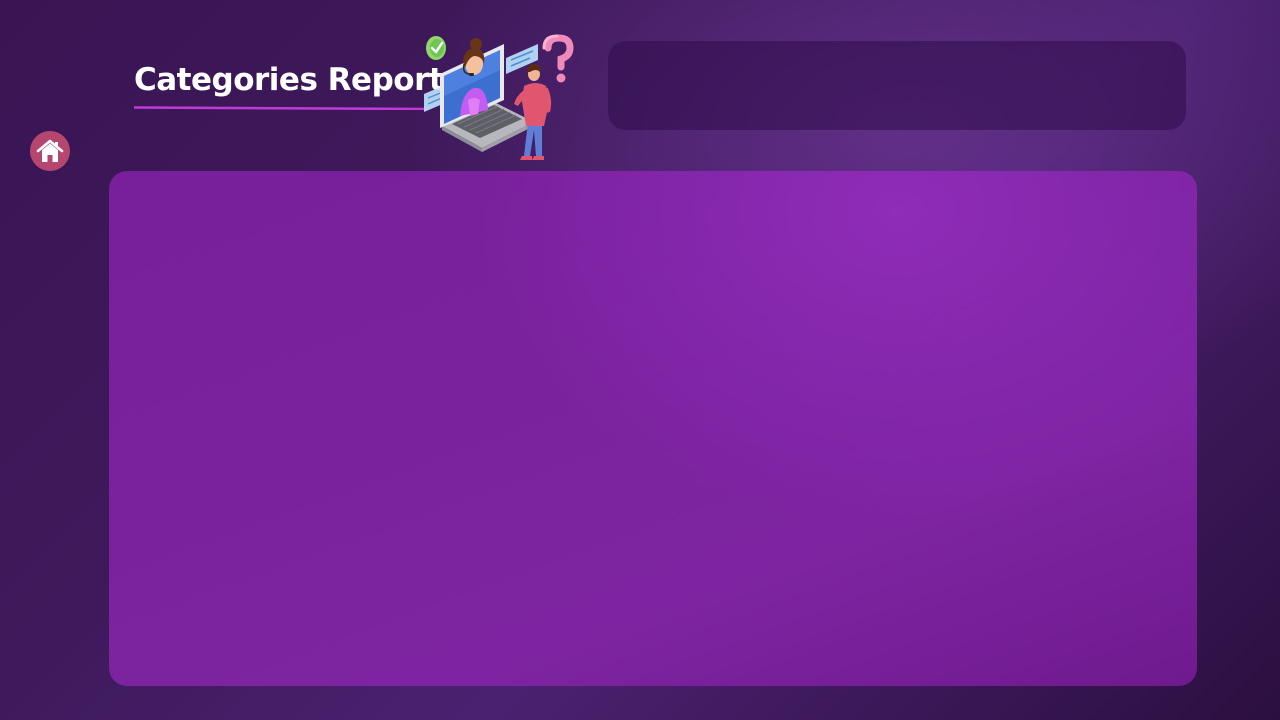  Describe the element at coordinates (436, 48) in the screenshot. I see `check-badge-icon` at that location.